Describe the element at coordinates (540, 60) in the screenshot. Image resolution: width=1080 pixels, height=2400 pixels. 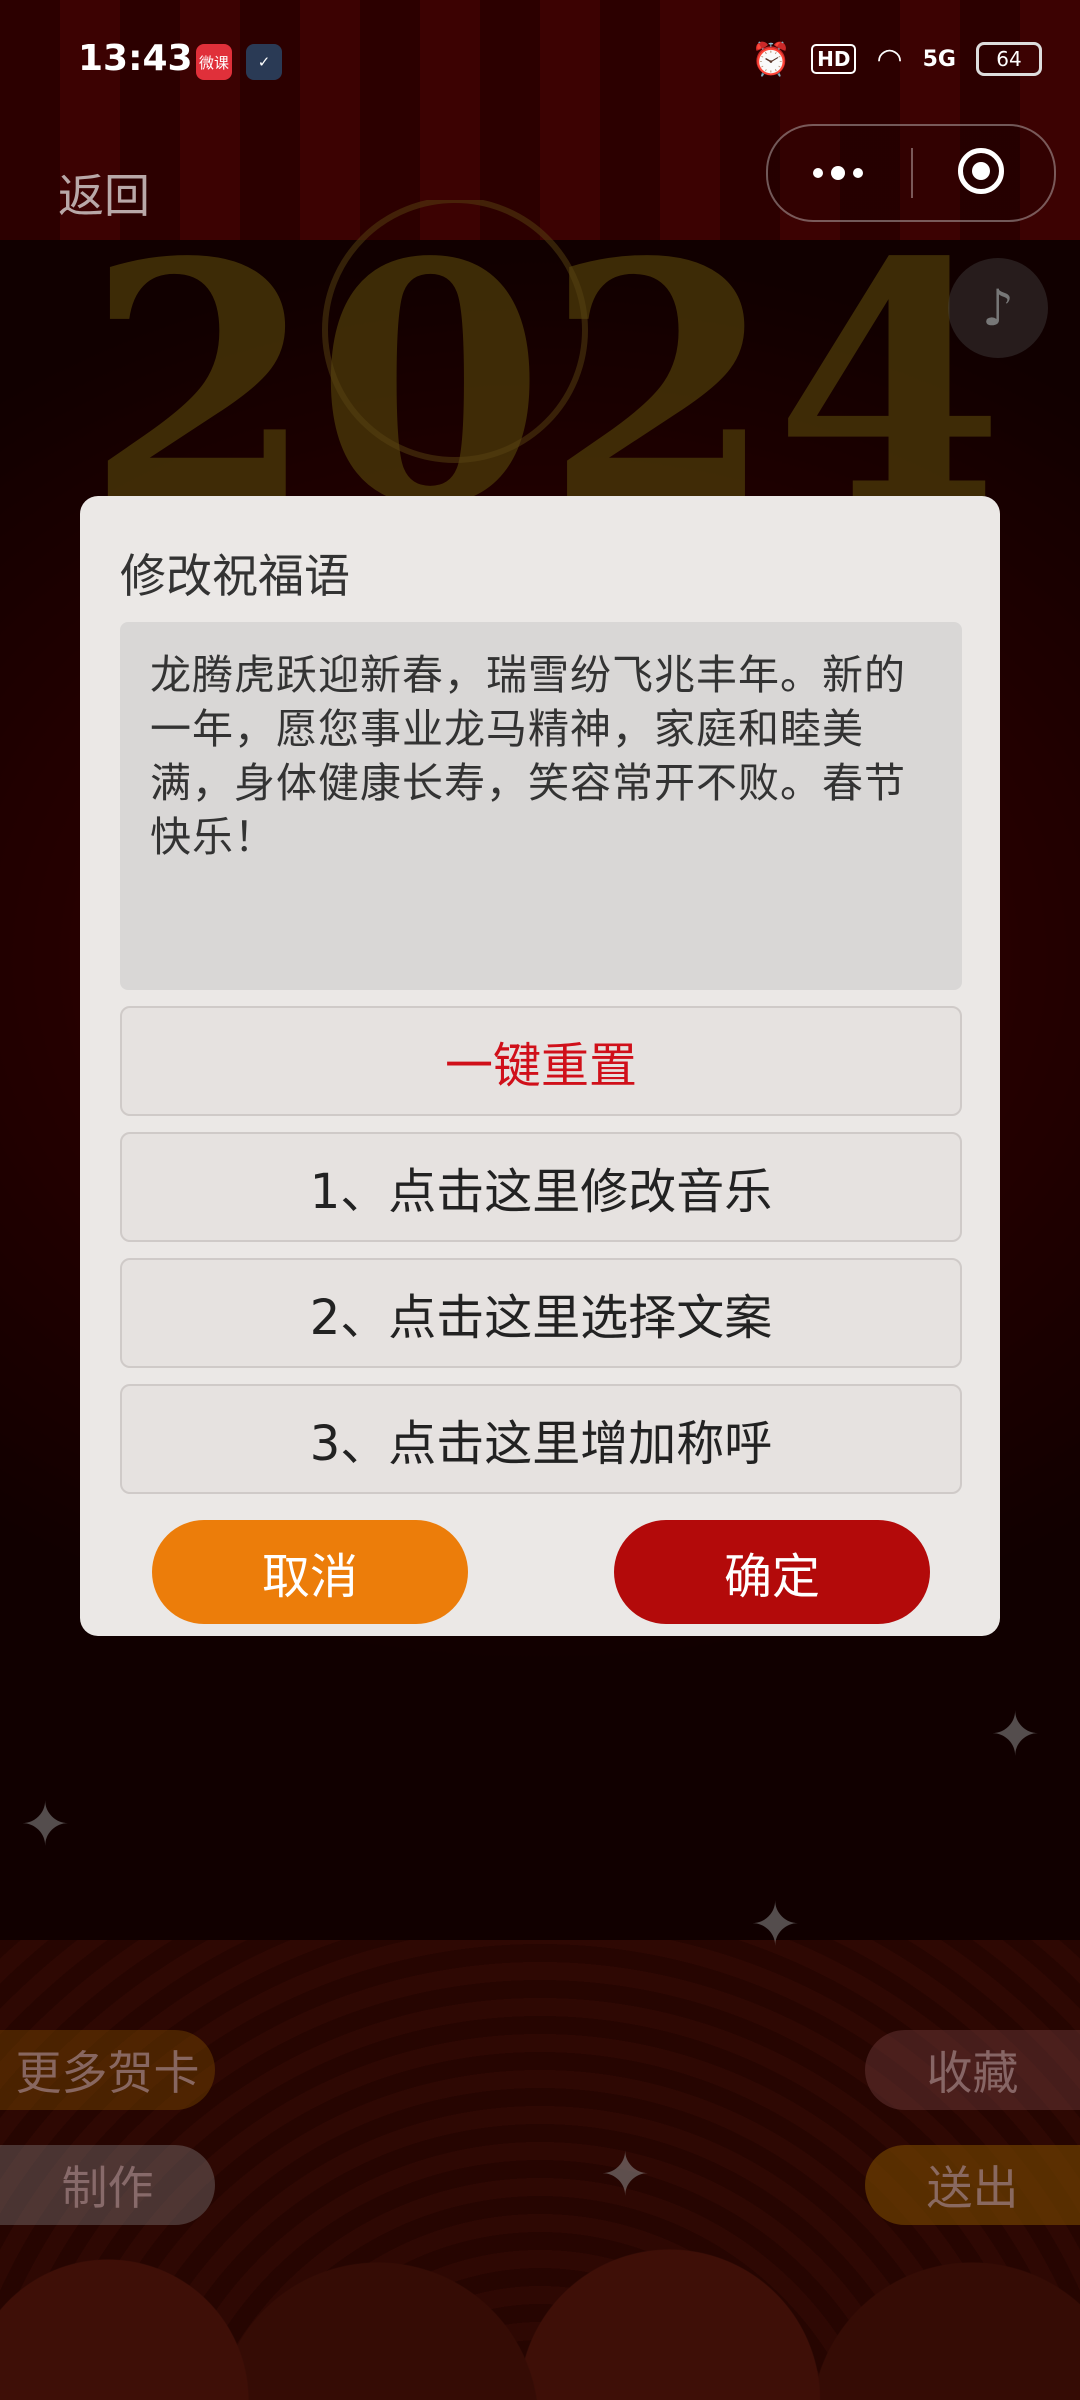
I see `status-bar: 13:43 微课 ✓ ⏰ HD ◠ 5G 64` at that location.